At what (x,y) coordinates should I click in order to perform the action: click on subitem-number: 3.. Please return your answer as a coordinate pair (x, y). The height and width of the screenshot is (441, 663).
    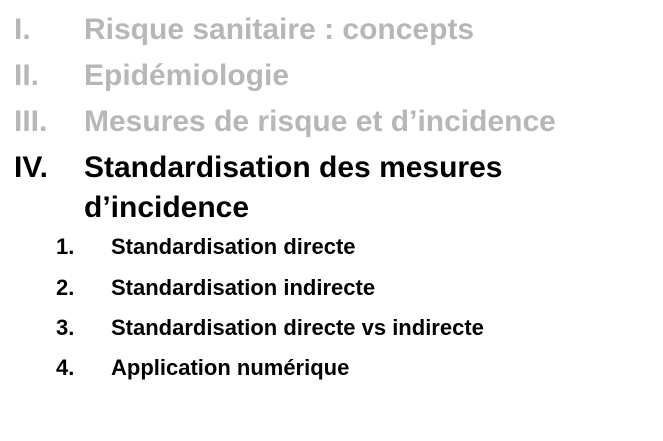
    Looking at the image, I should click on (65, 327).